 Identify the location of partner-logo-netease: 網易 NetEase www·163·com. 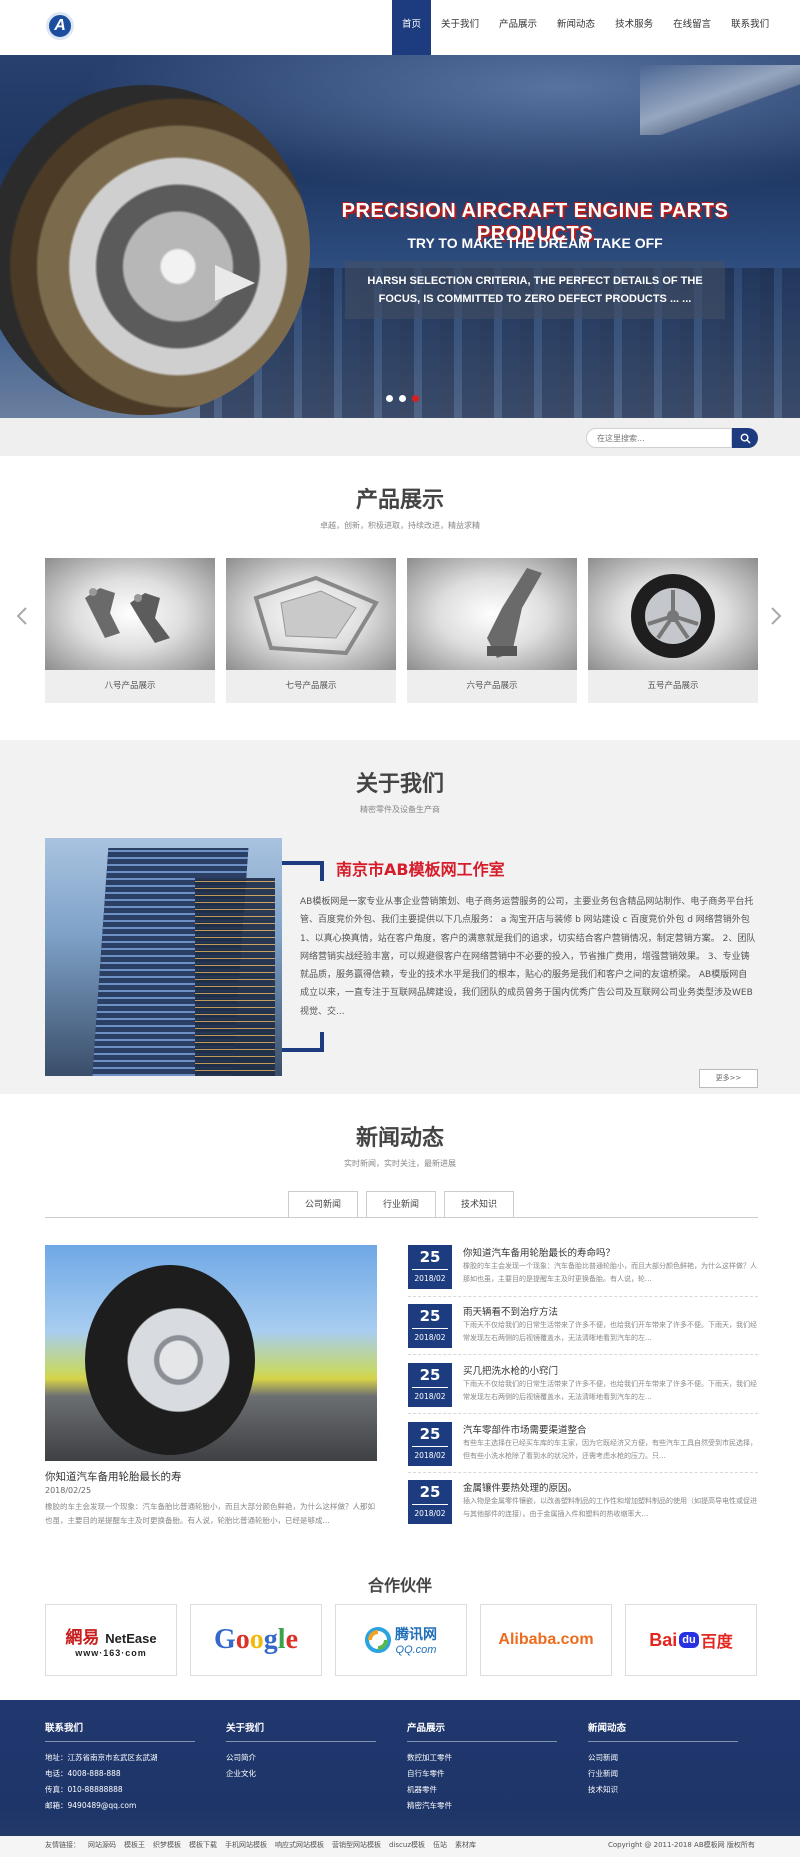
(111, 1640).